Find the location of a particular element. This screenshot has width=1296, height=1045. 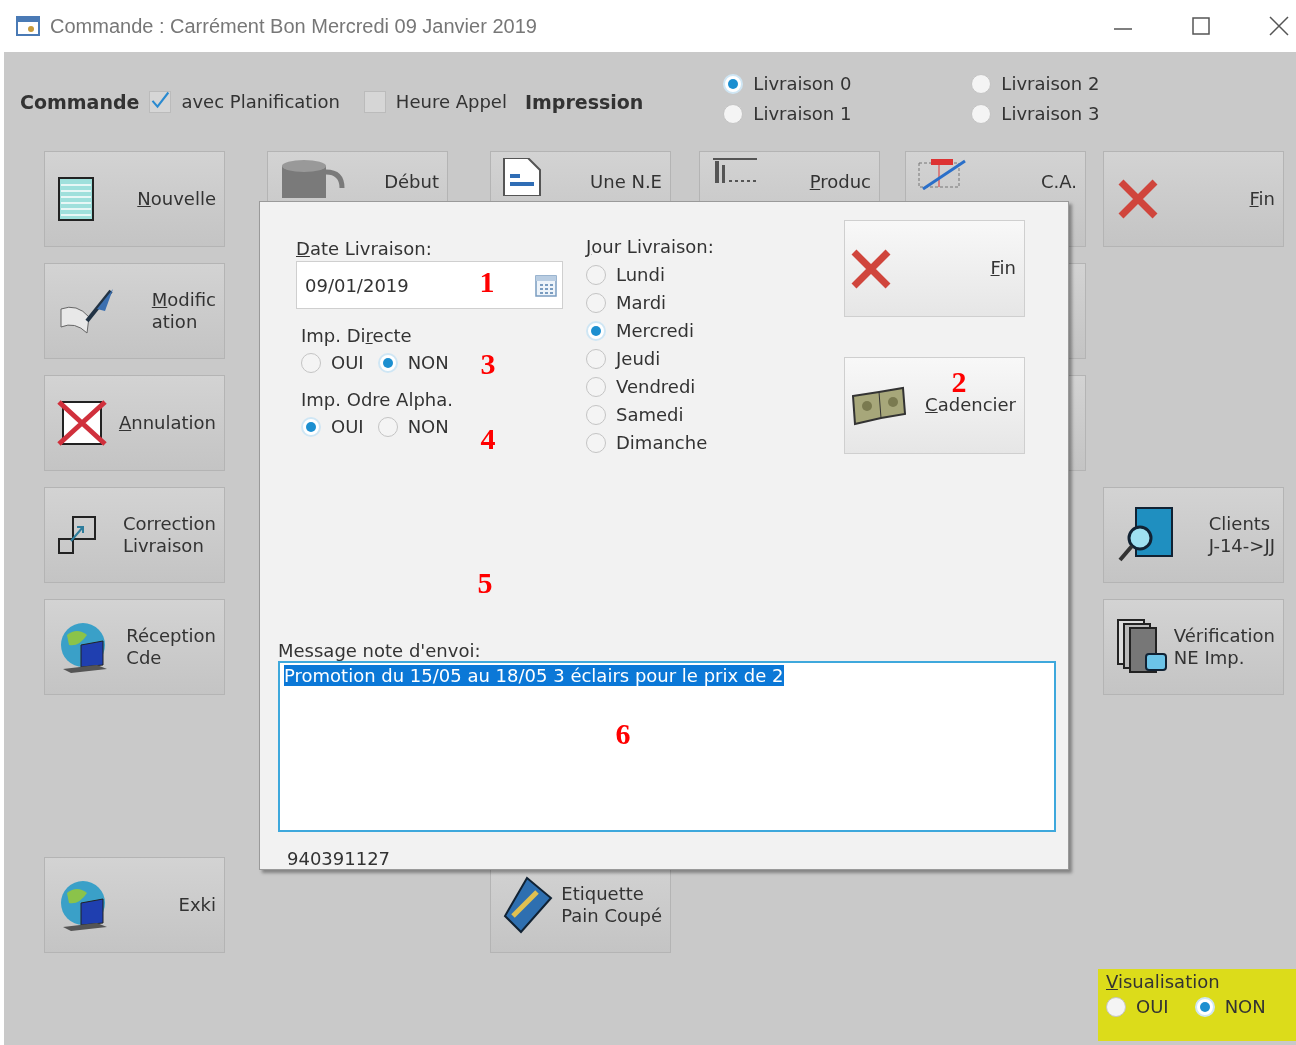

radio-label: Dimanche is located at coordinates (662, 442).